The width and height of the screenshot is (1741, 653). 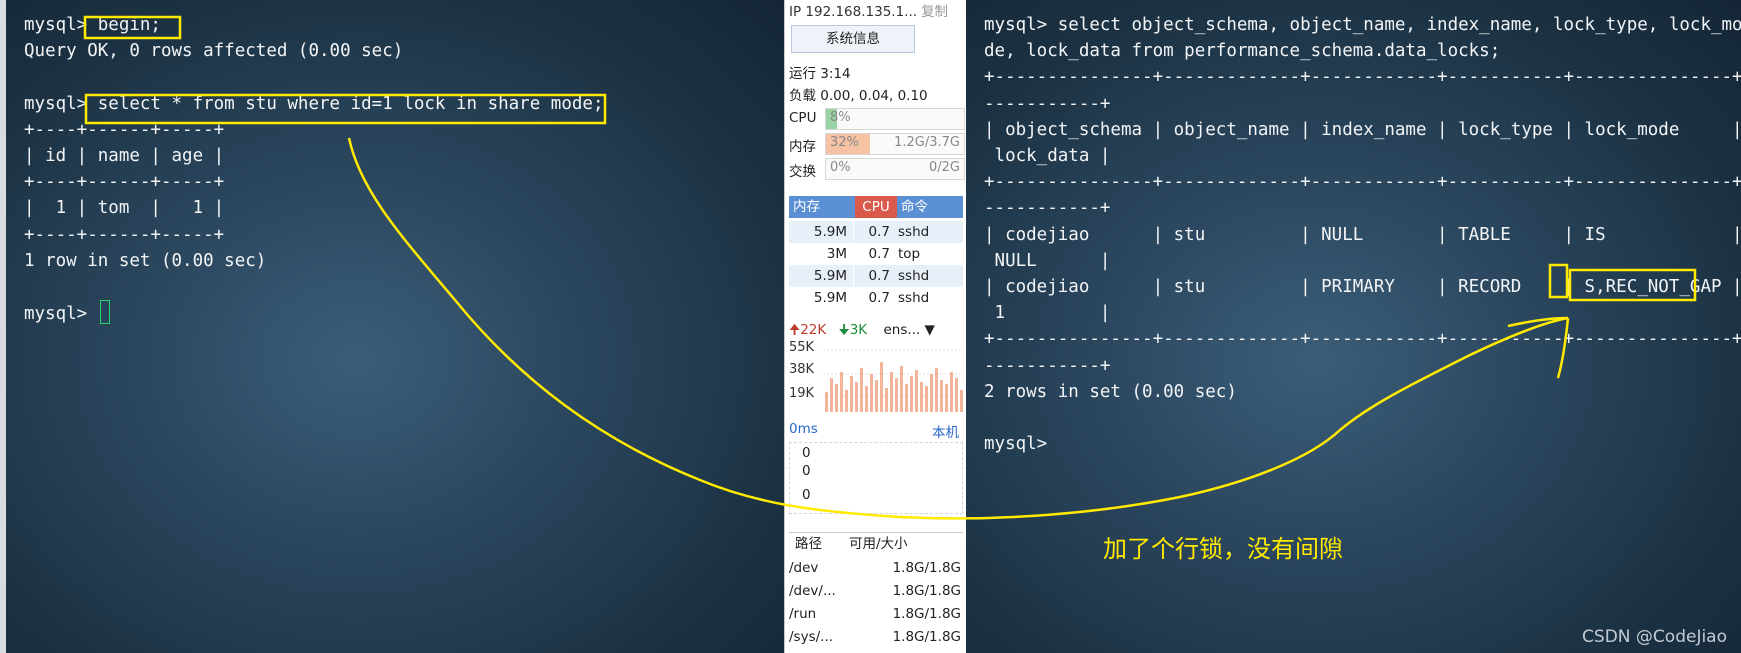 What do you see at coordinates (345, 109) in the screenshot?
I see `highlight-select-box` at bounding box center [345, 109].